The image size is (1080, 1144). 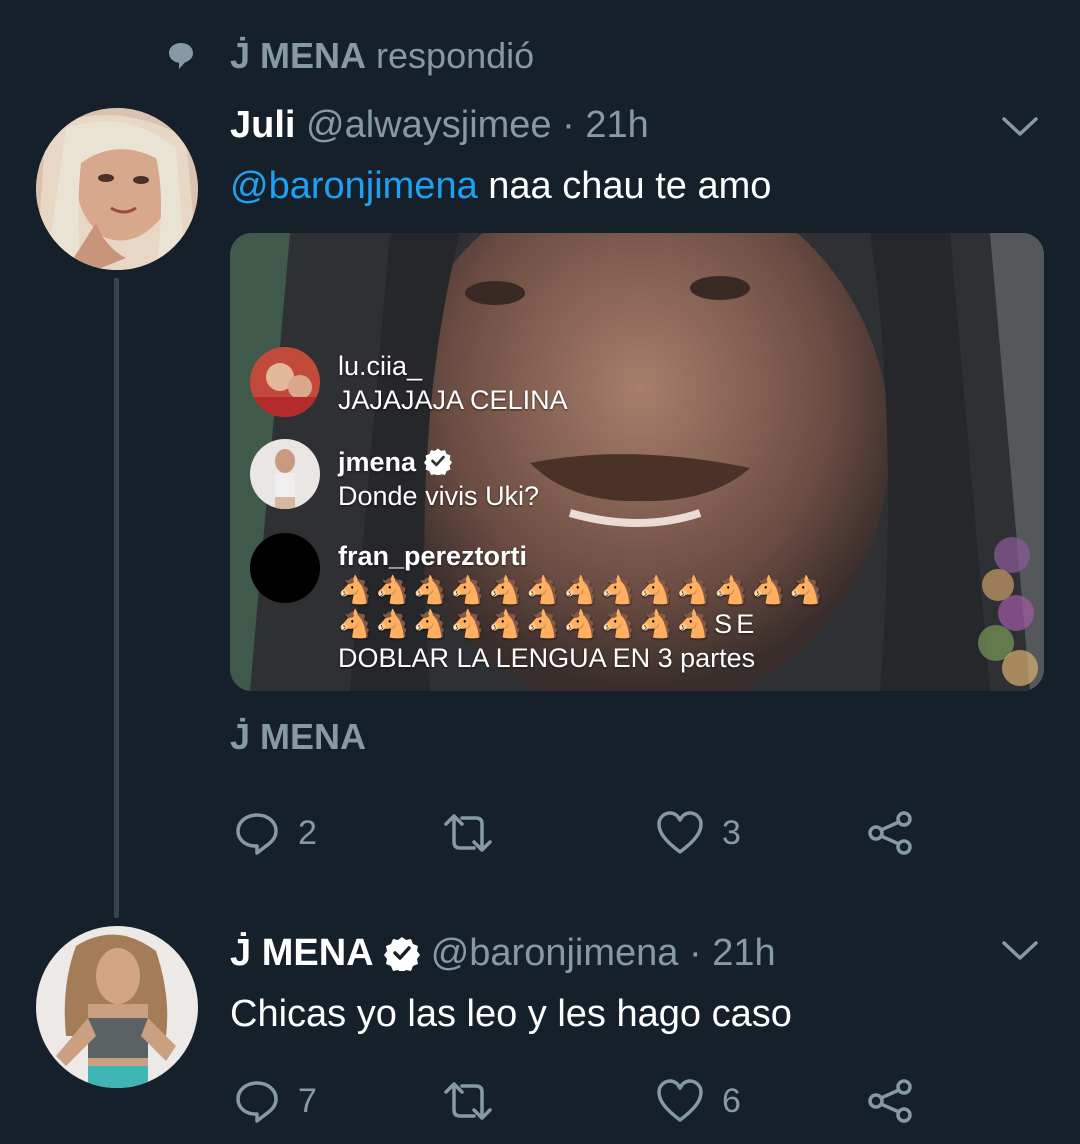 What do you see at coordinates (307, 832) in the screenshot?
I see `reply-count: 2` at bounding box center [307, 832].